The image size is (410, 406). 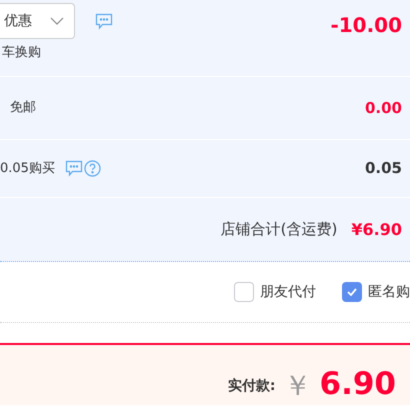 I want to click on discount-note: 车换购, so click(x=21, y=53).